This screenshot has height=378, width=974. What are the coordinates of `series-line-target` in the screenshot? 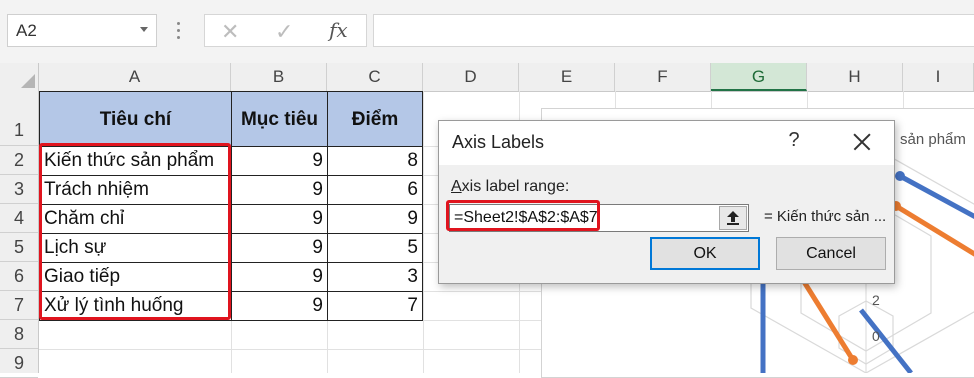 It's located at (886, 340).